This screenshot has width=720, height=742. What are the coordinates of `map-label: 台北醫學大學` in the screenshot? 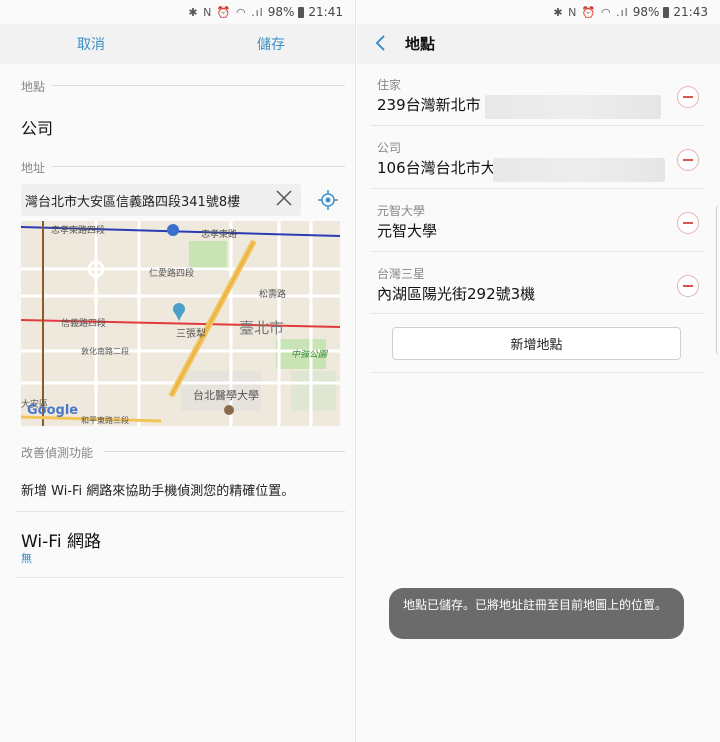 It's located at (226, 395).